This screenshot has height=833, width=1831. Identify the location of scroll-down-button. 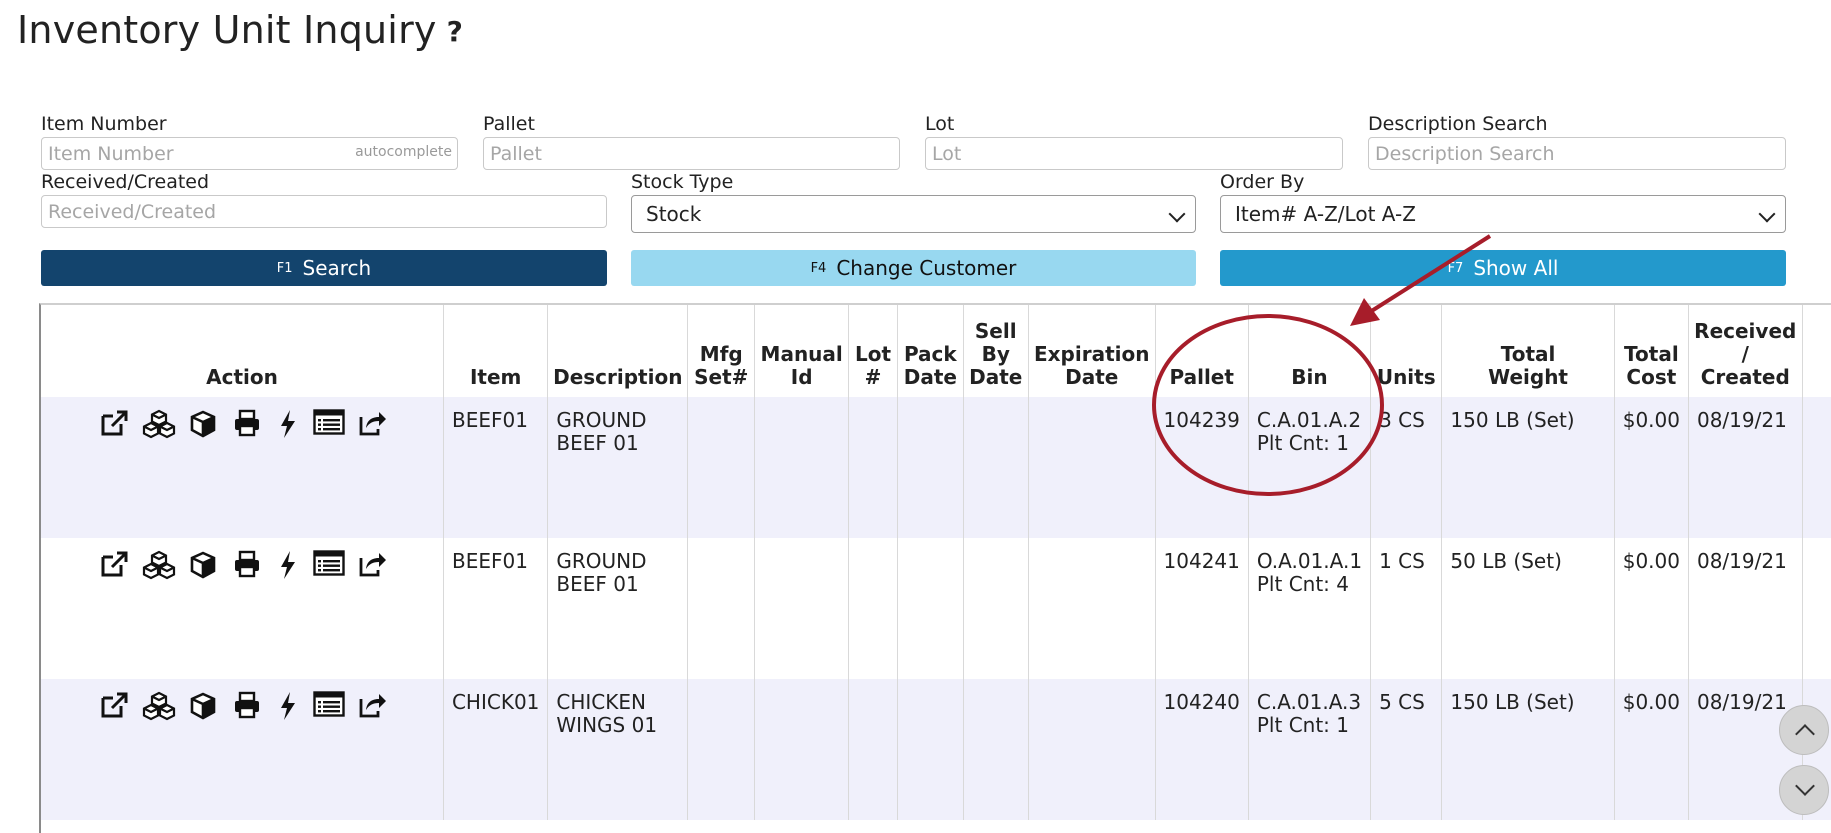
(1804, 790).